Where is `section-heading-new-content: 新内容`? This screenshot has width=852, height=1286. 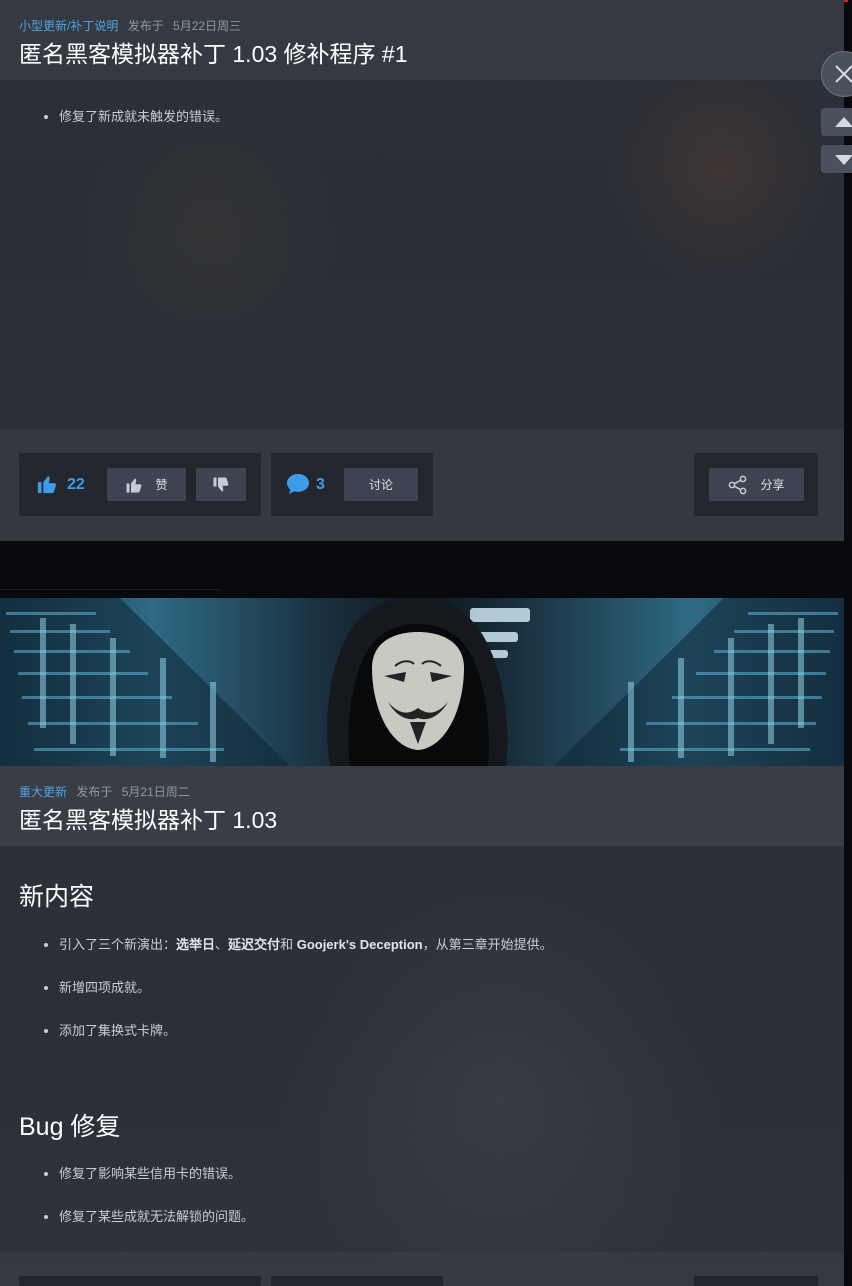 section-heading-new-content: 新内容 is located at coordinates (57, 897).